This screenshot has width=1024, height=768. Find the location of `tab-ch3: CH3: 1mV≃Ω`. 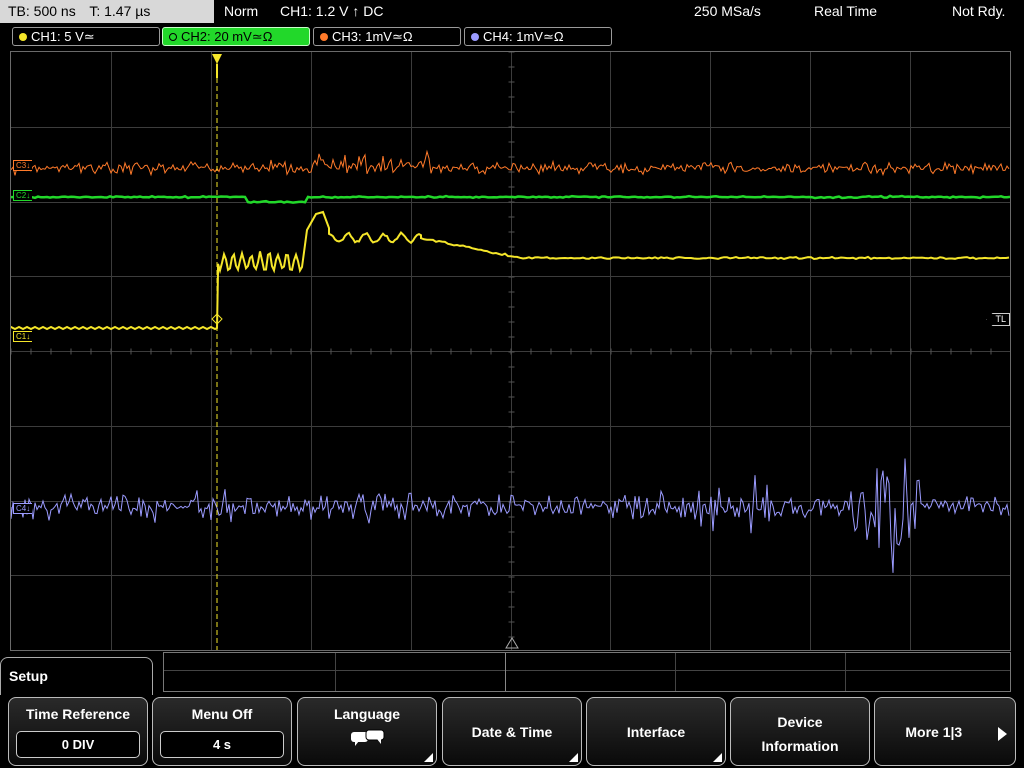

tab-ch3: CH3: 1mV≃Ω is located at coordinates (387, 36).